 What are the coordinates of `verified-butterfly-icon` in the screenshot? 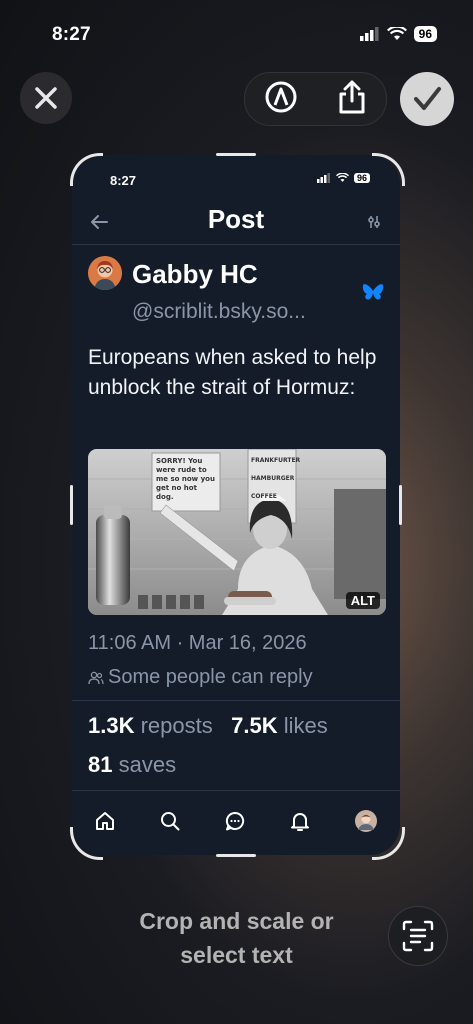 It's located at (373, 292).